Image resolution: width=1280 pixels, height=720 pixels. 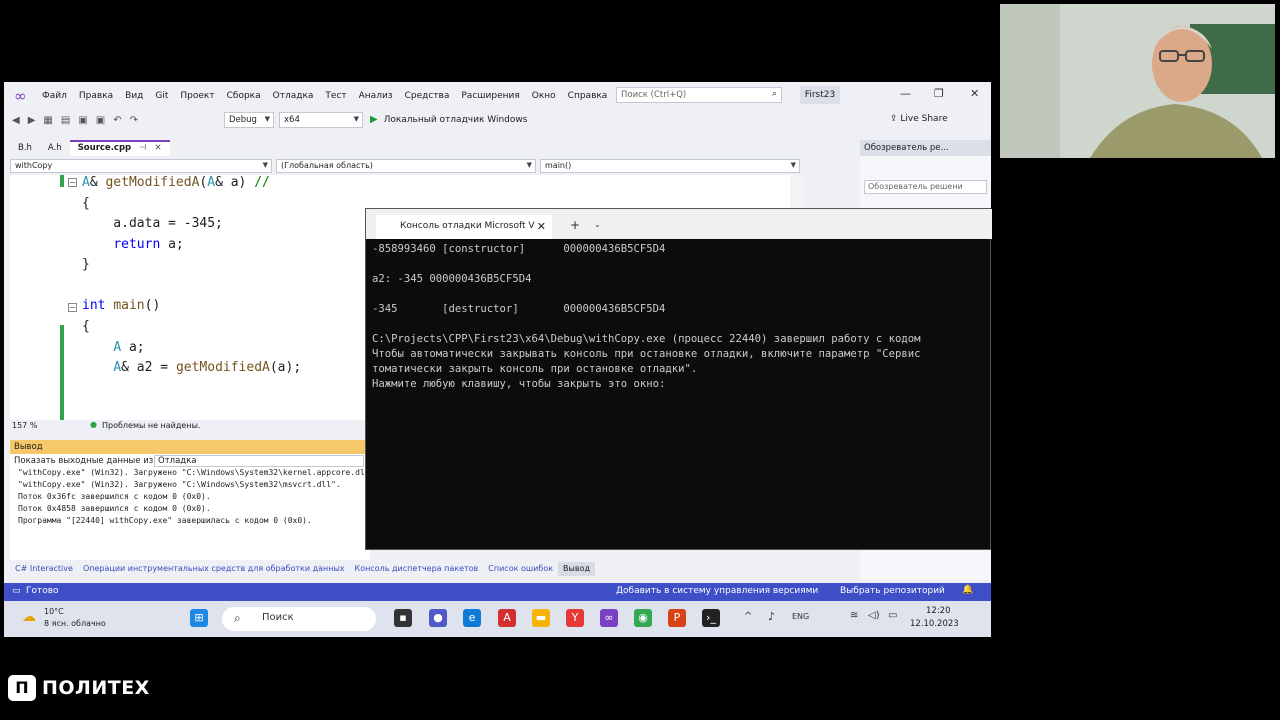 What do you see at coordinates (717, 591) in the screenshot?
I see `add-to-source-control: Добавить в систему управления версиями` at bounding box center [717, 591].